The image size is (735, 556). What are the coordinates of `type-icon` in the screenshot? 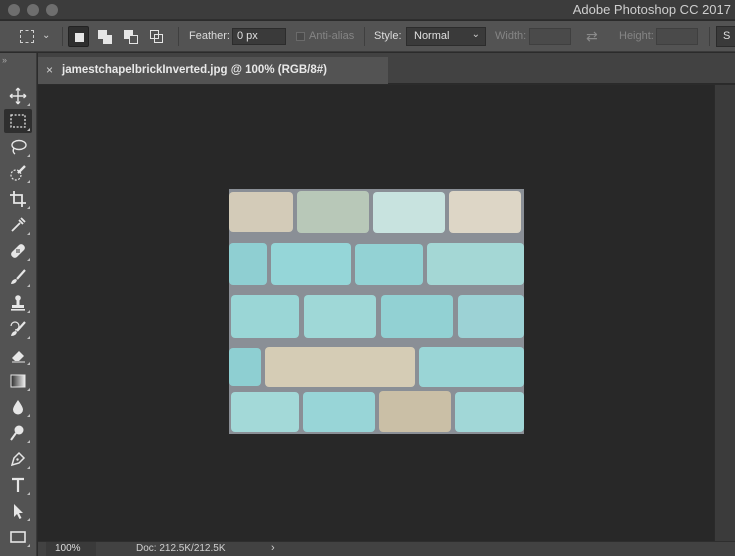 It's located at (18, 484).